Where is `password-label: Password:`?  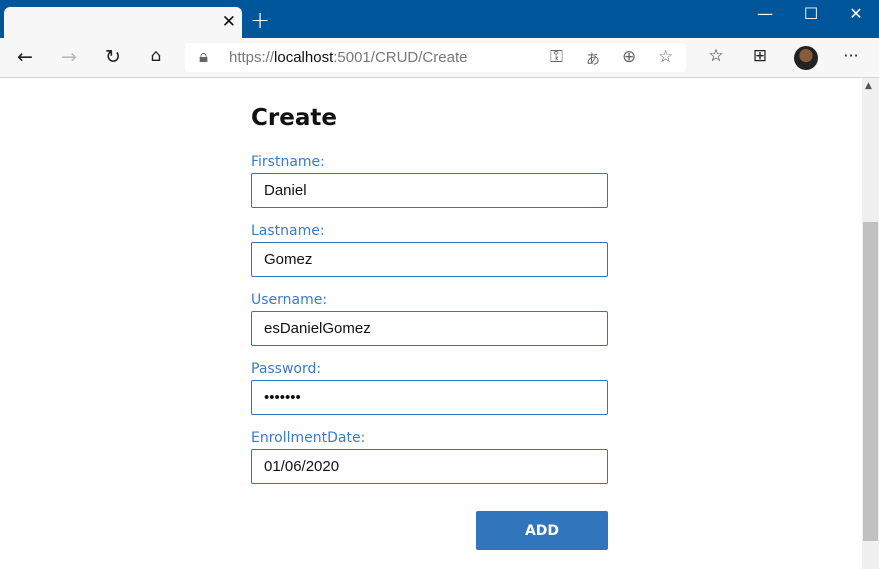 password-label: Password: is located at coordinates (286, 369).